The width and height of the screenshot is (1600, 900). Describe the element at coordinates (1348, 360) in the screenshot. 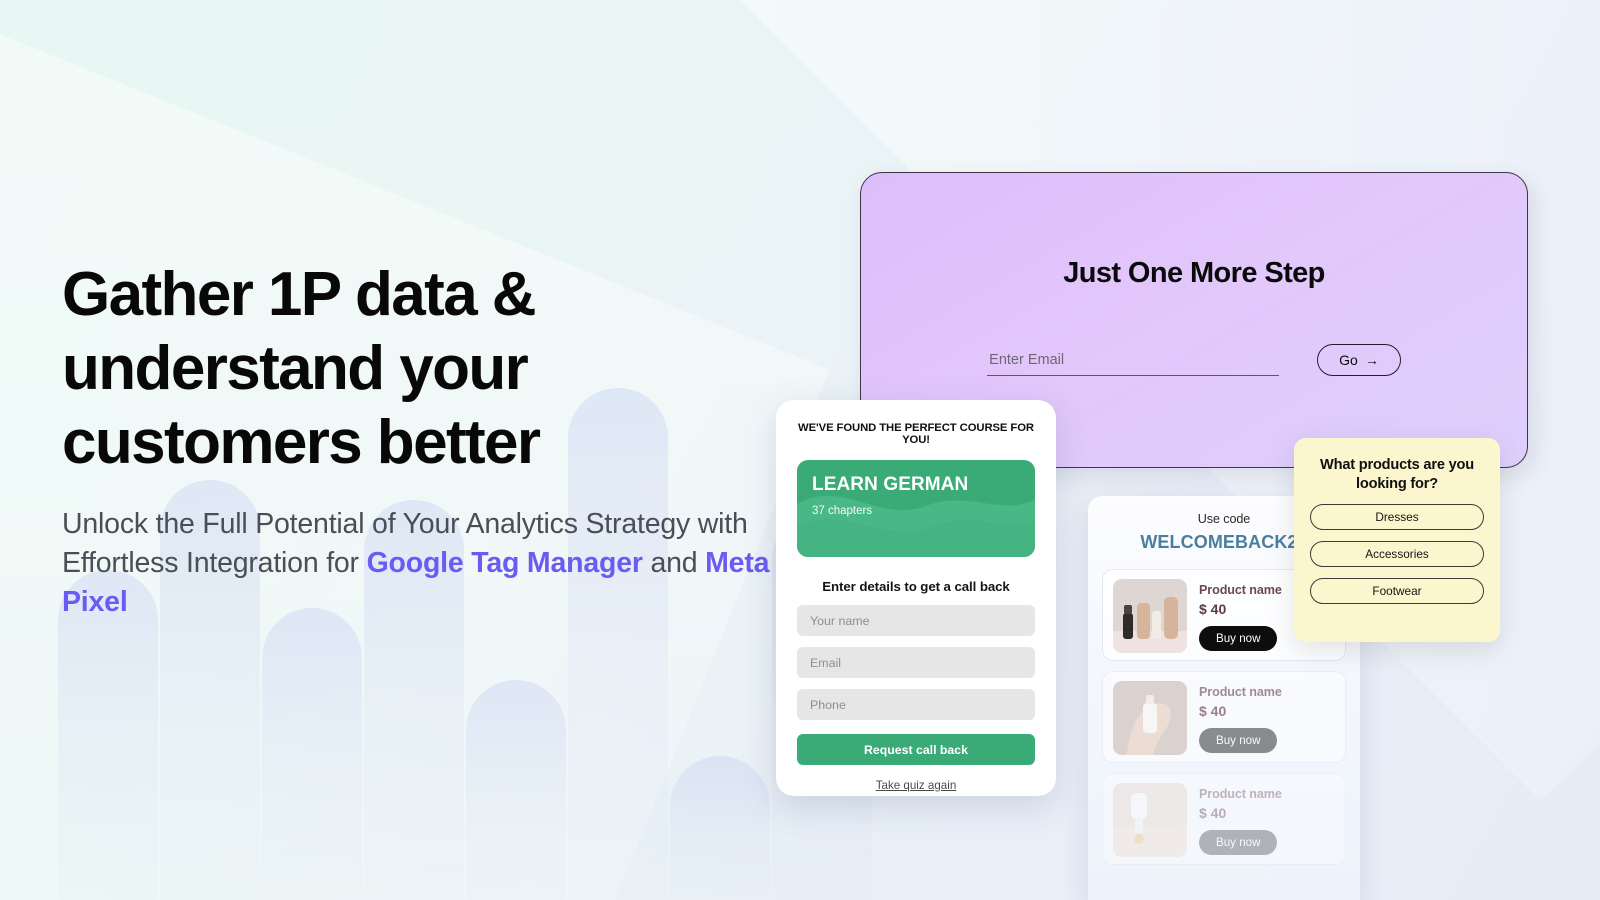

I see `go-button-label: Go` at that location.